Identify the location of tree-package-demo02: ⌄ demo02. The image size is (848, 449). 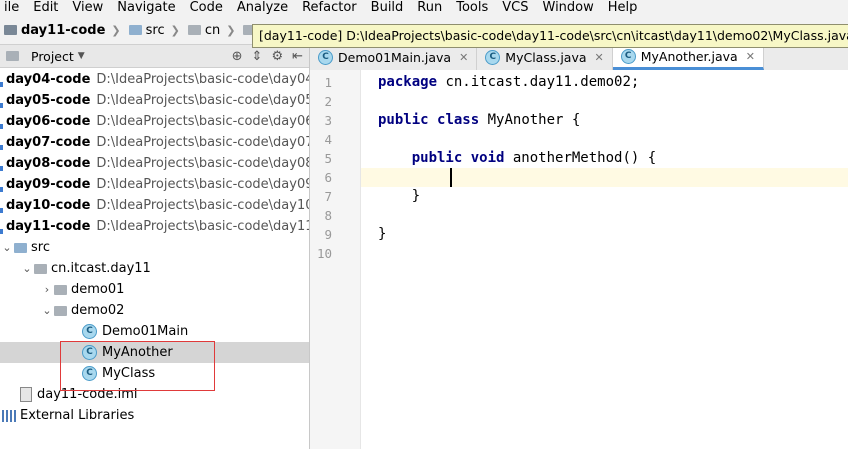
(174, 310).